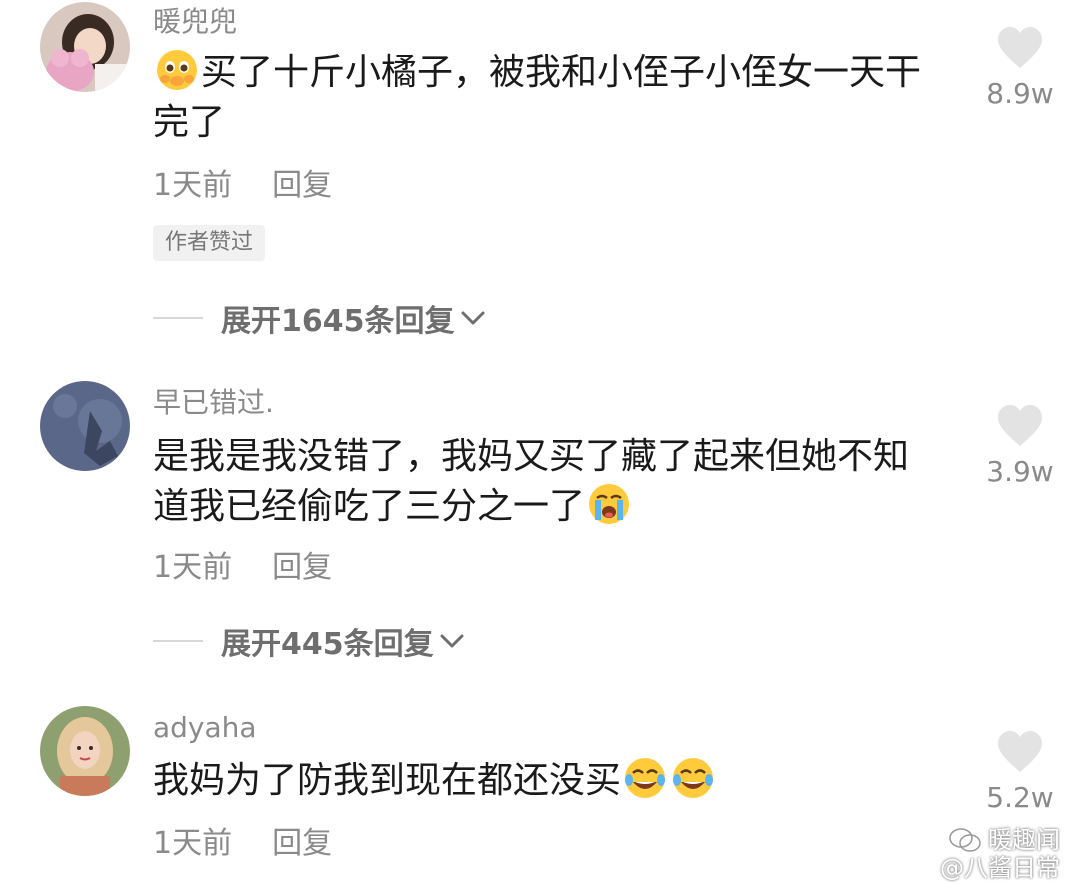 The width and height of the screenshot is (1080, 888). What do you see at coordinates (387, 780) in the screenshot?
I see `comment-text-body: 我妈为了防我到现在都还没买` at bounding box center [387, 780].